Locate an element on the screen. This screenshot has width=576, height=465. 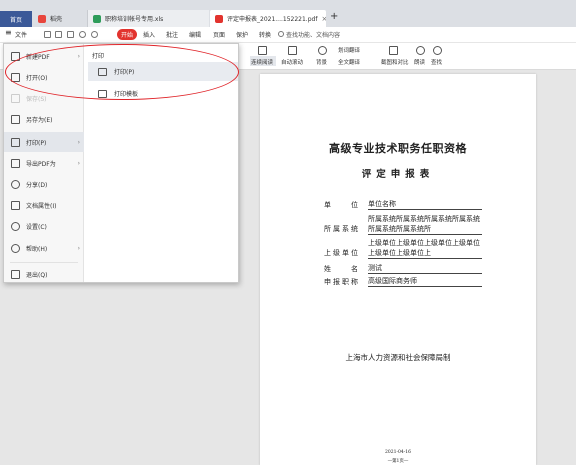
field-value-system: 所属系统所属系统所属系统所属系统所属系统所属系统所 is located at coordinates (425, 225).